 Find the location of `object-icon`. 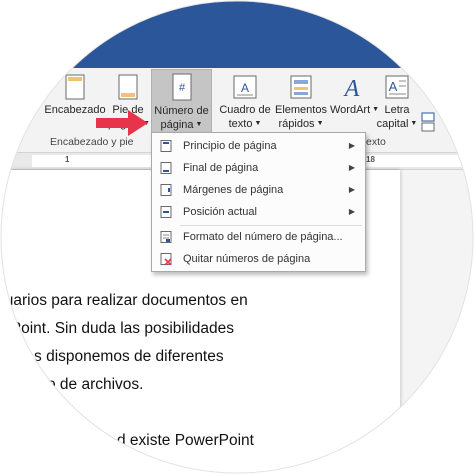

object-icon is located at coordinates (428, 122).